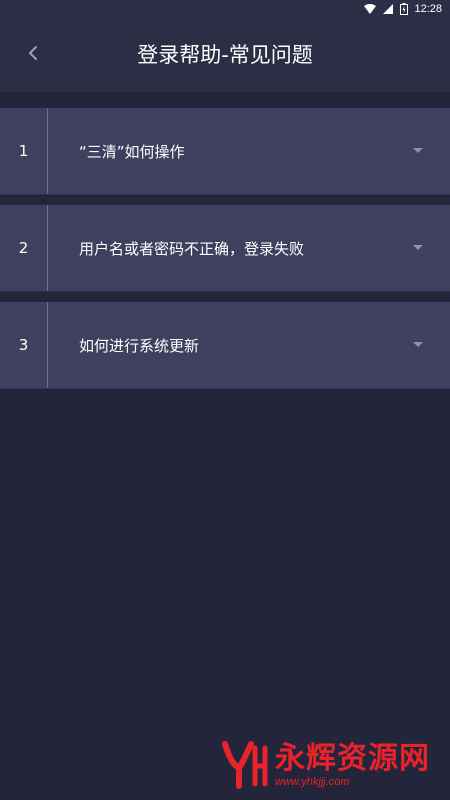 Image resolution: width=450 pixels, height=800 pixels. I want to click on faq-item-number: 3, so click(24, 345).